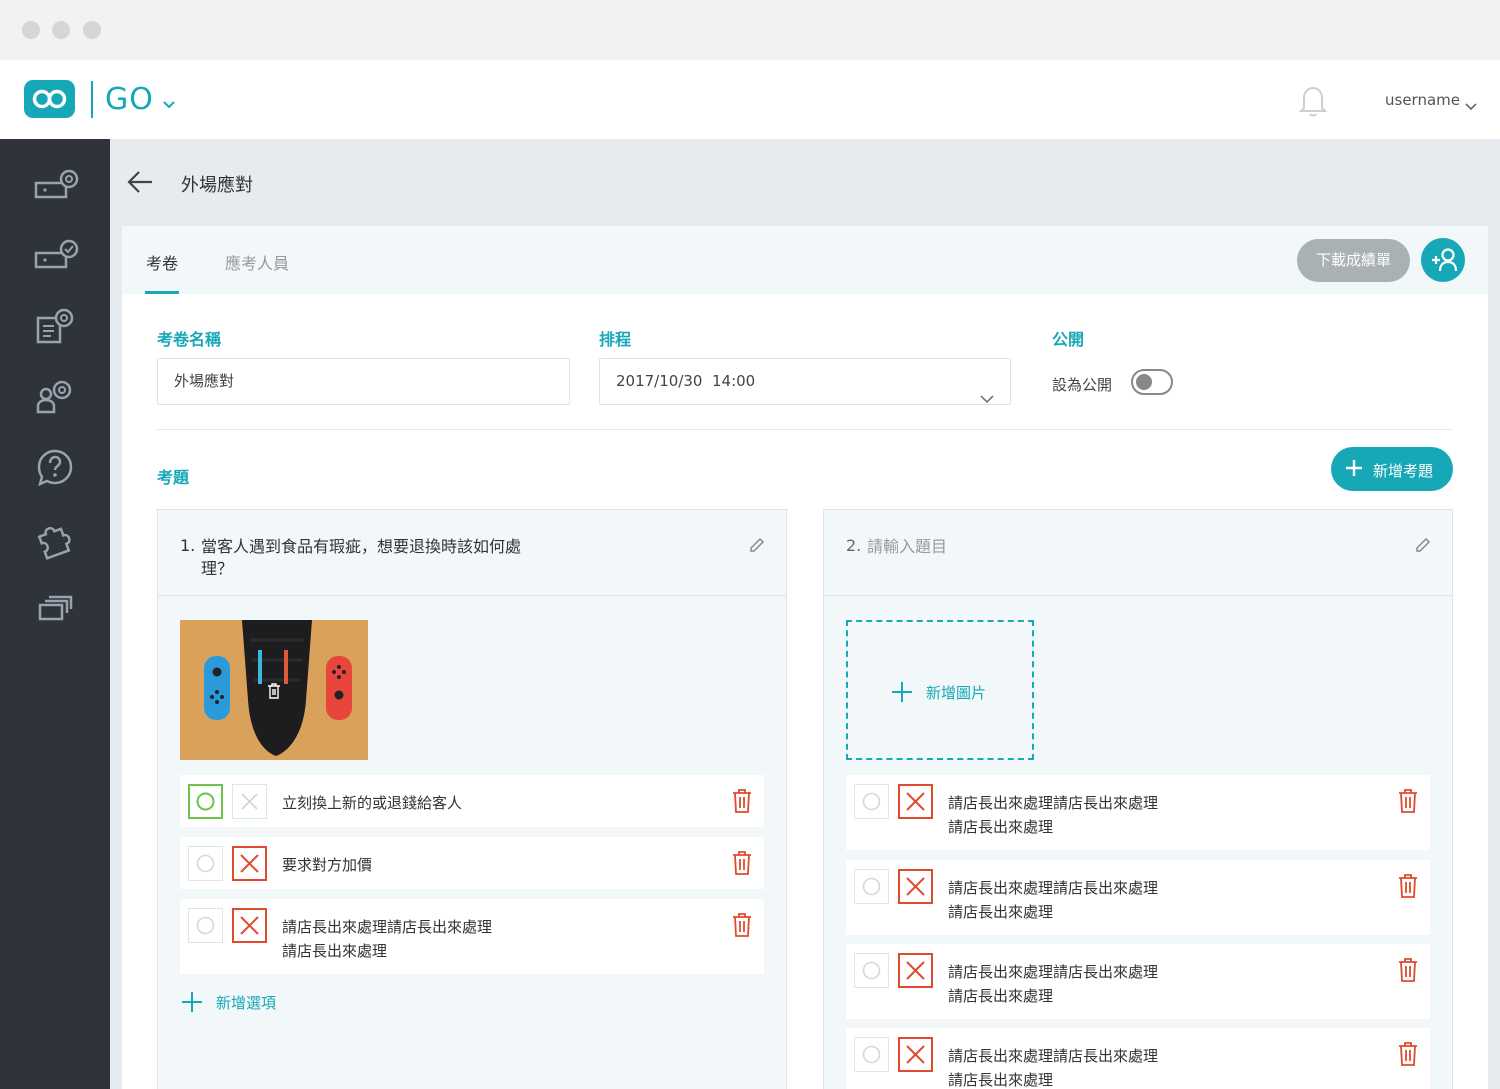 This screenshot has height=1089, width=1500. Describe the element at coordinates (57, 326) in the screenshot. I see `document-settings-icon` at that location.